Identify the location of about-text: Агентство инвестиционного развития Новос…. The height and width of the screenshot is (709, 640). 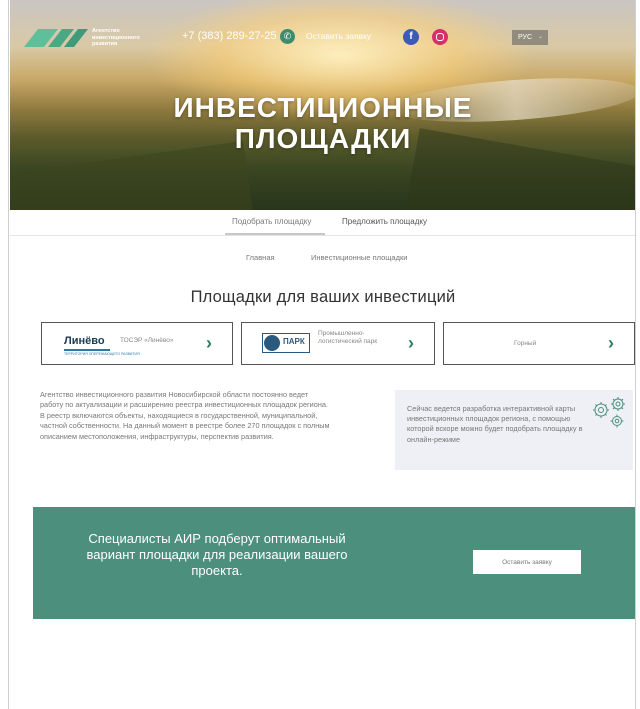
(185, 415).